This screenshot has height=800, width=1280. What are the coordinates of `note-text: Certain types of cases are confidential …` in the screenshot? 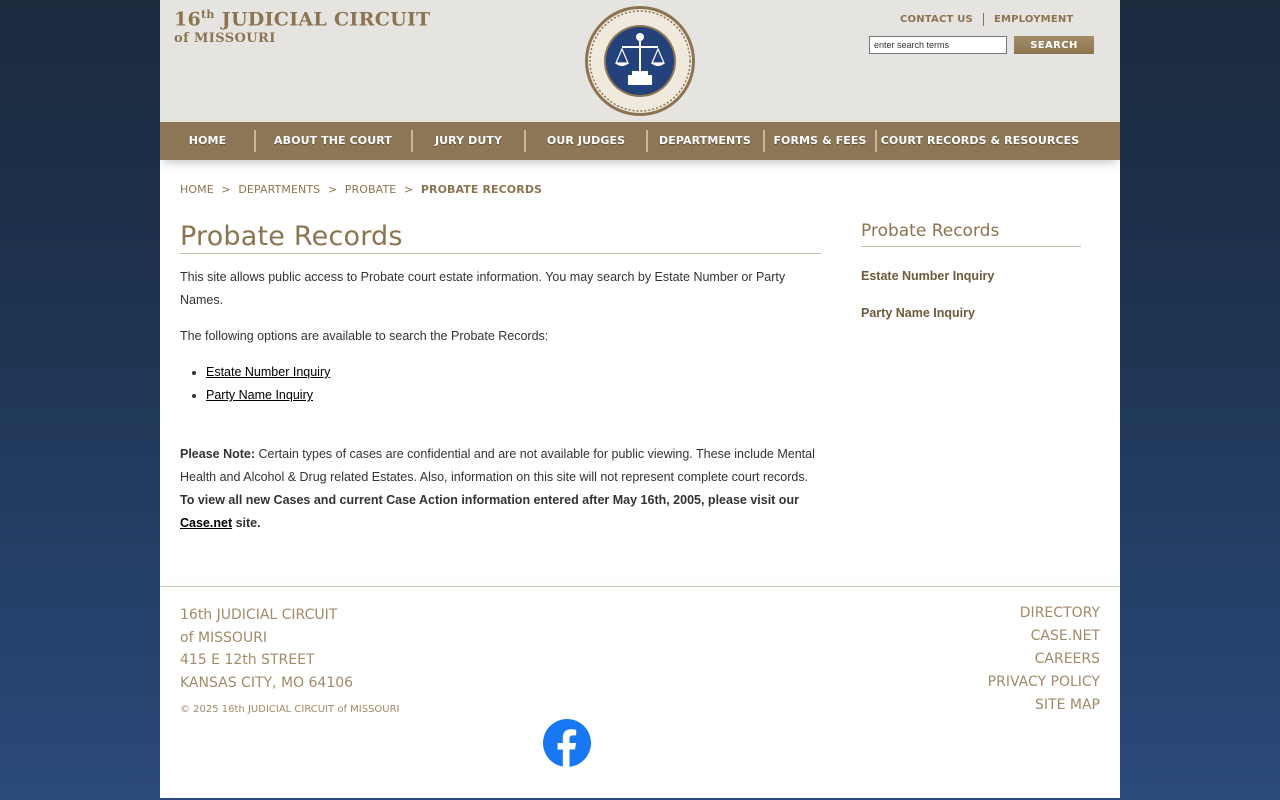 It's located at (497, 465).